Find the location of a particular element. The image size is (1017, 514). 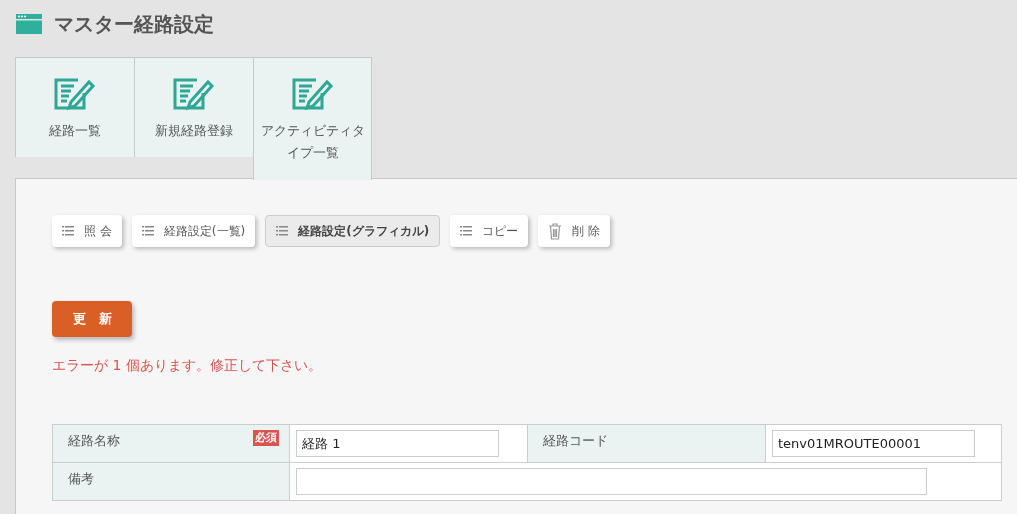

page-title: マスター経路設定 is located at coordinates (134, 24).